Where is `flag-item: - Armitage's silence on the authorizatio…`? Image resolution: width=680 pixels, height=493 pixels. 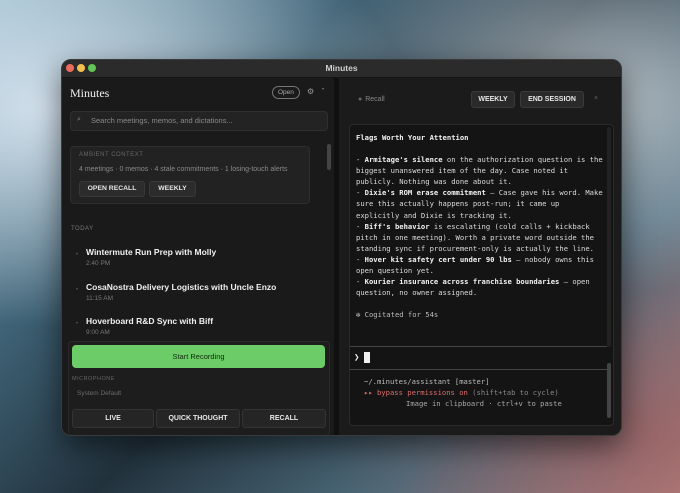 flag-item: - Armitage's silence on the authorizatio… is located at coordinates (479, 171).